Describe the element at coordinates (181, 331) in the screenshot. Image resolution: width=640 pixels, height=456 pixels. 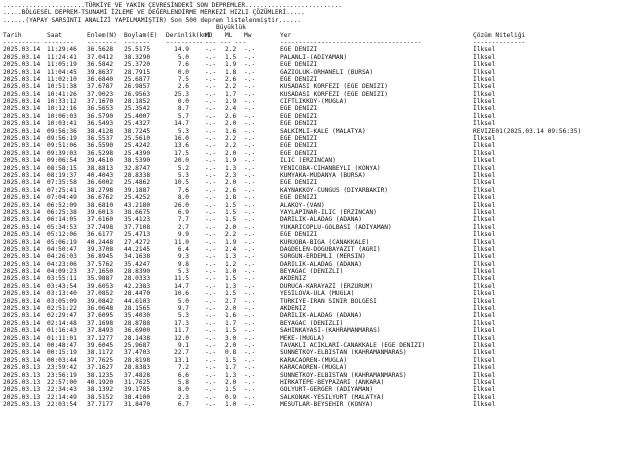
I see `depth-cell: 11.7` at that location.